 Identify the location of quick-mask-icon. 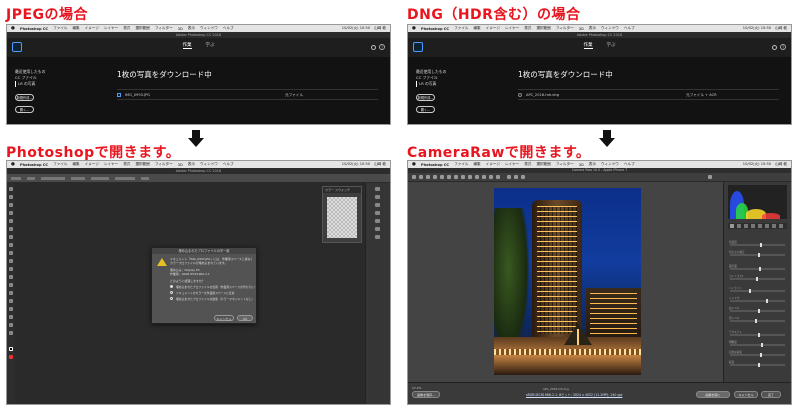
(11, 357).